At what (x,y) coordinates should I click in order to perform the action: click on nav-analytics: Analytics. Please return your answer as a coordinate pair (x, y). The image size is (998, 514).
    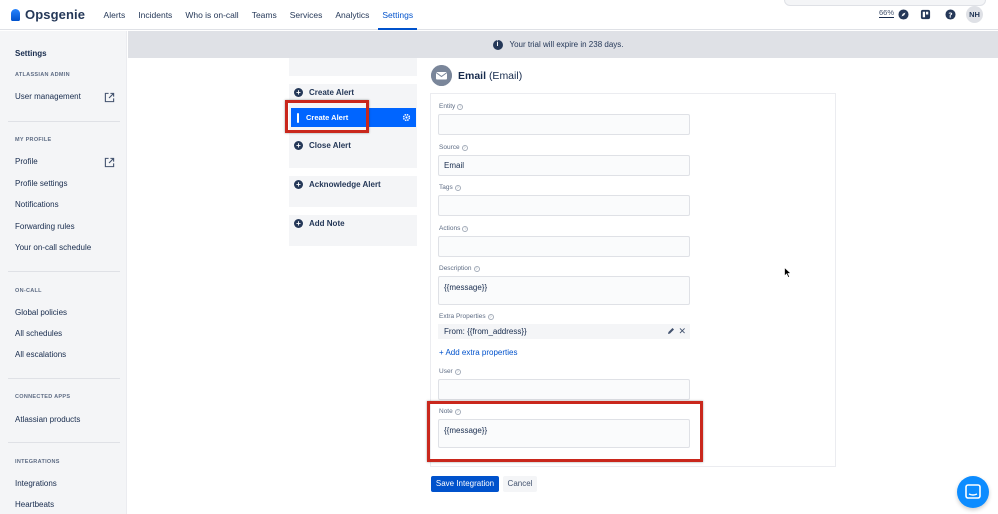
    Looking at the image, I should click on (352, 15).